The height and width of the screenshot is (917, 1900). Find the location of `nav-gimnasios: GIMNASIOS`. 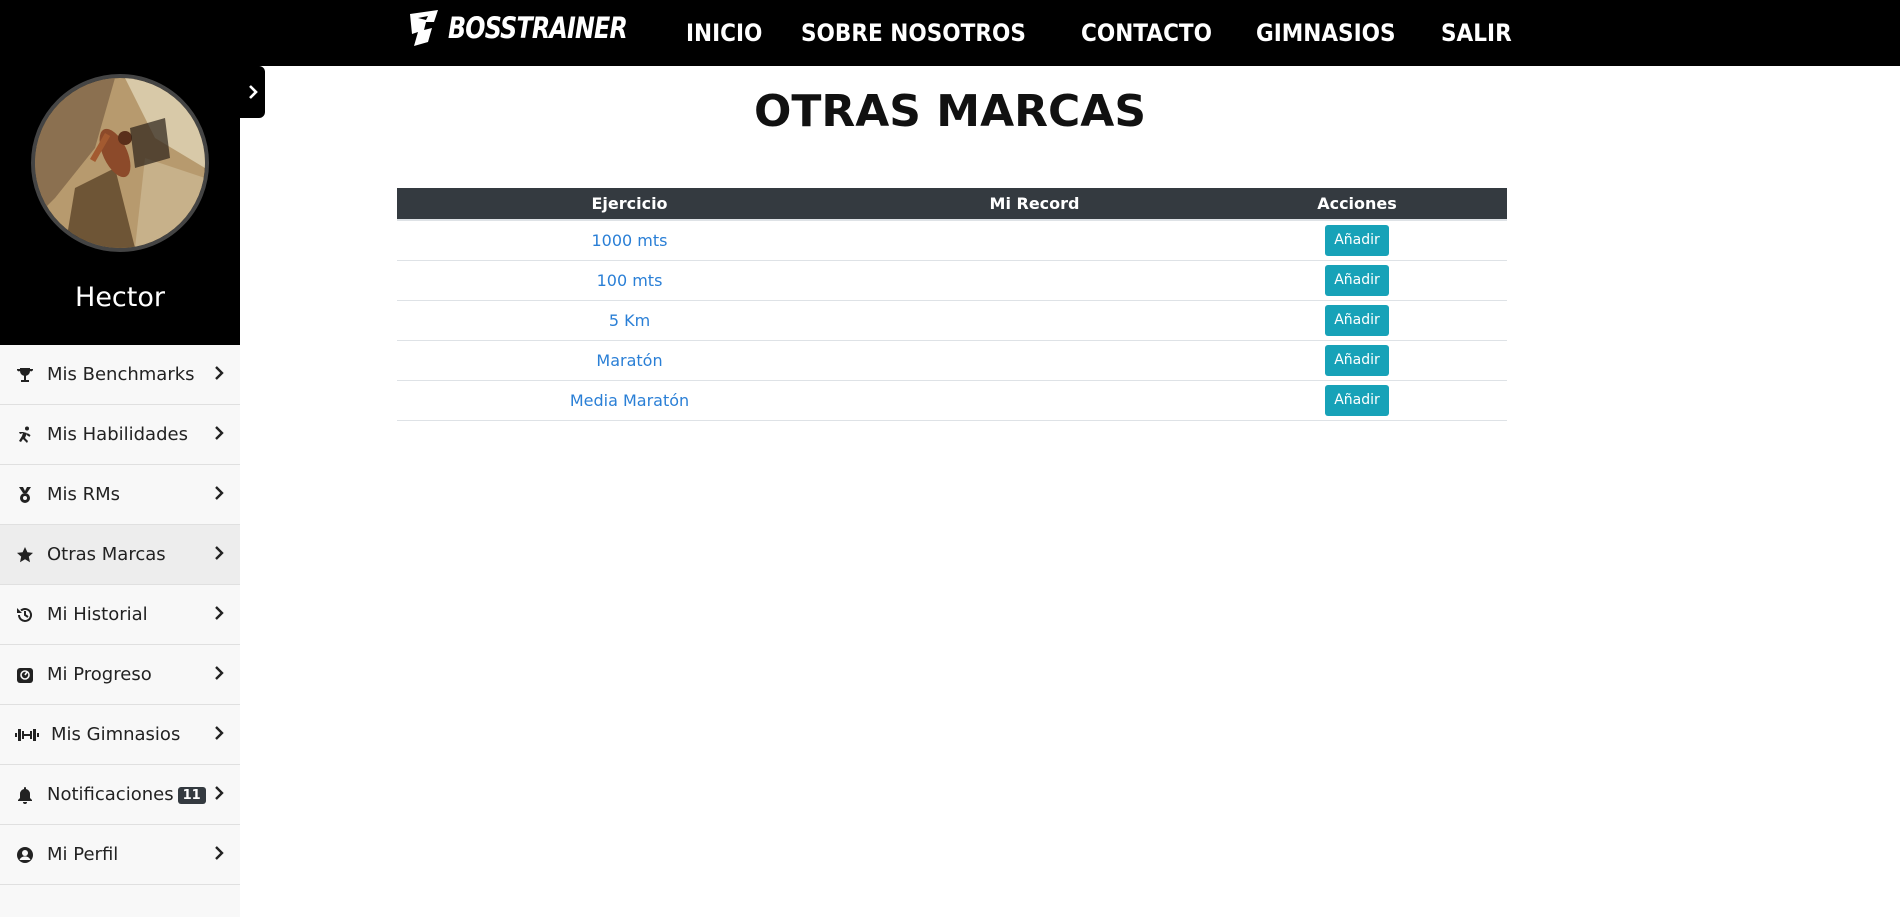

nav-gimnasios: GIMNASIOS is located at coordinates (1326, 33).